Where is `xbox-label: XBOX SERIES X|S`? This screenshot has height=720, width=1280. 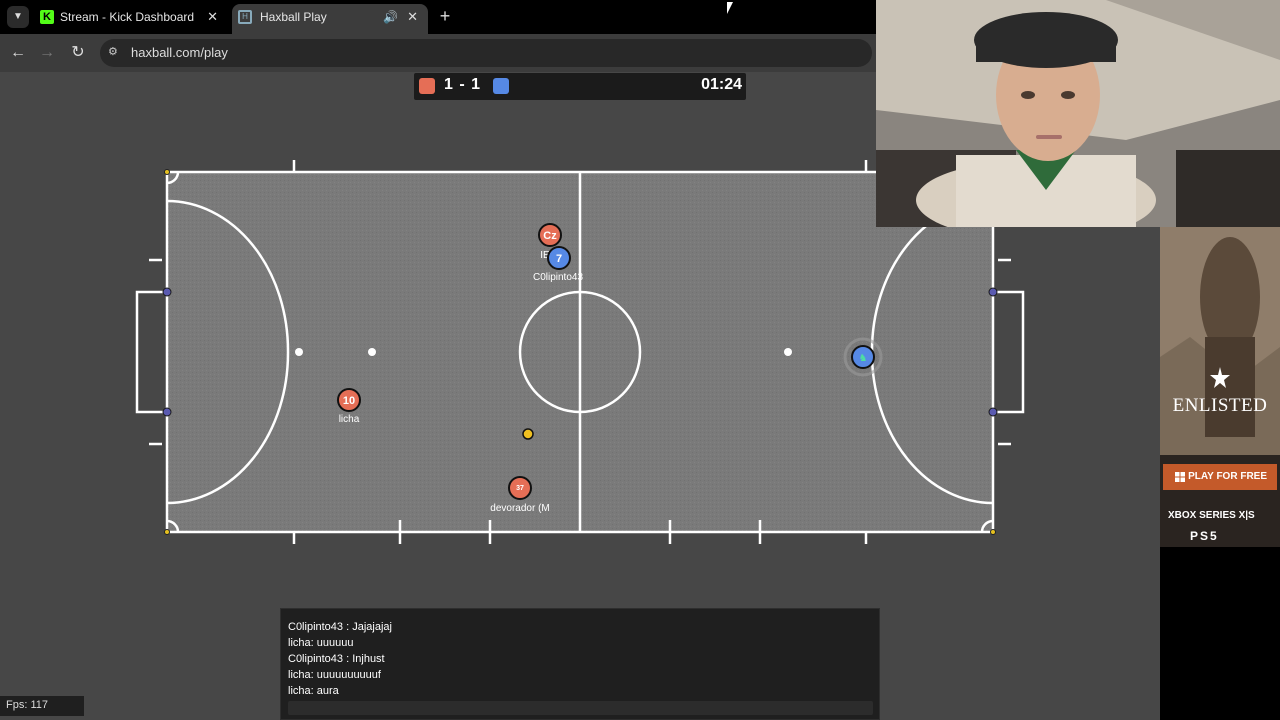
xbox-label: XBOX SERIES X|S is located at coordinates (1211, 515).